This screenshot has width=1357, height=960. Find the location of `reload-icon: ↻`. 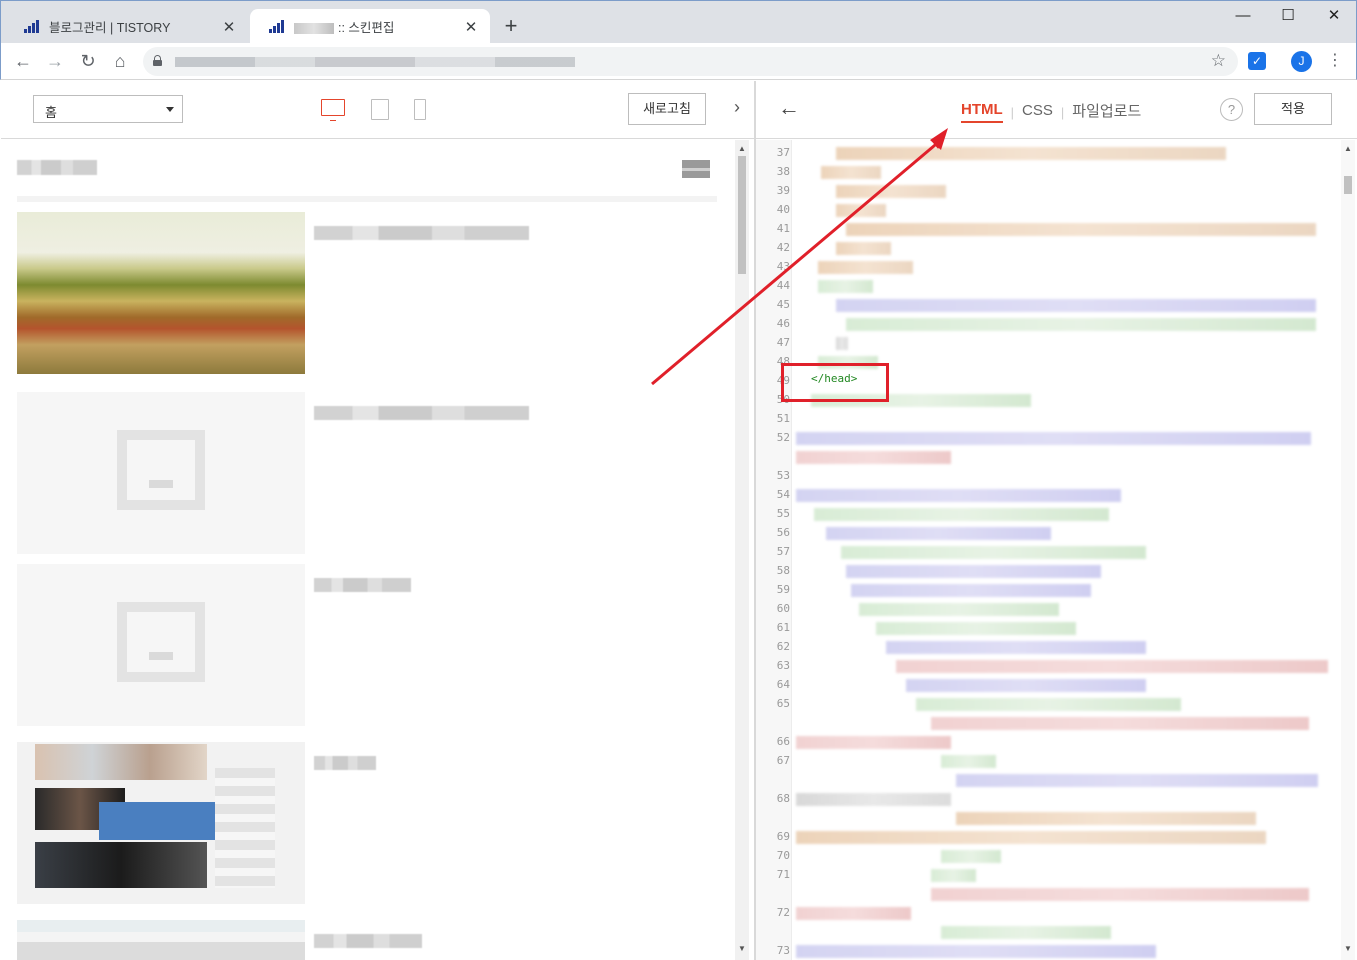

reload-icon: ↻ is located at coordinates (88, 61).